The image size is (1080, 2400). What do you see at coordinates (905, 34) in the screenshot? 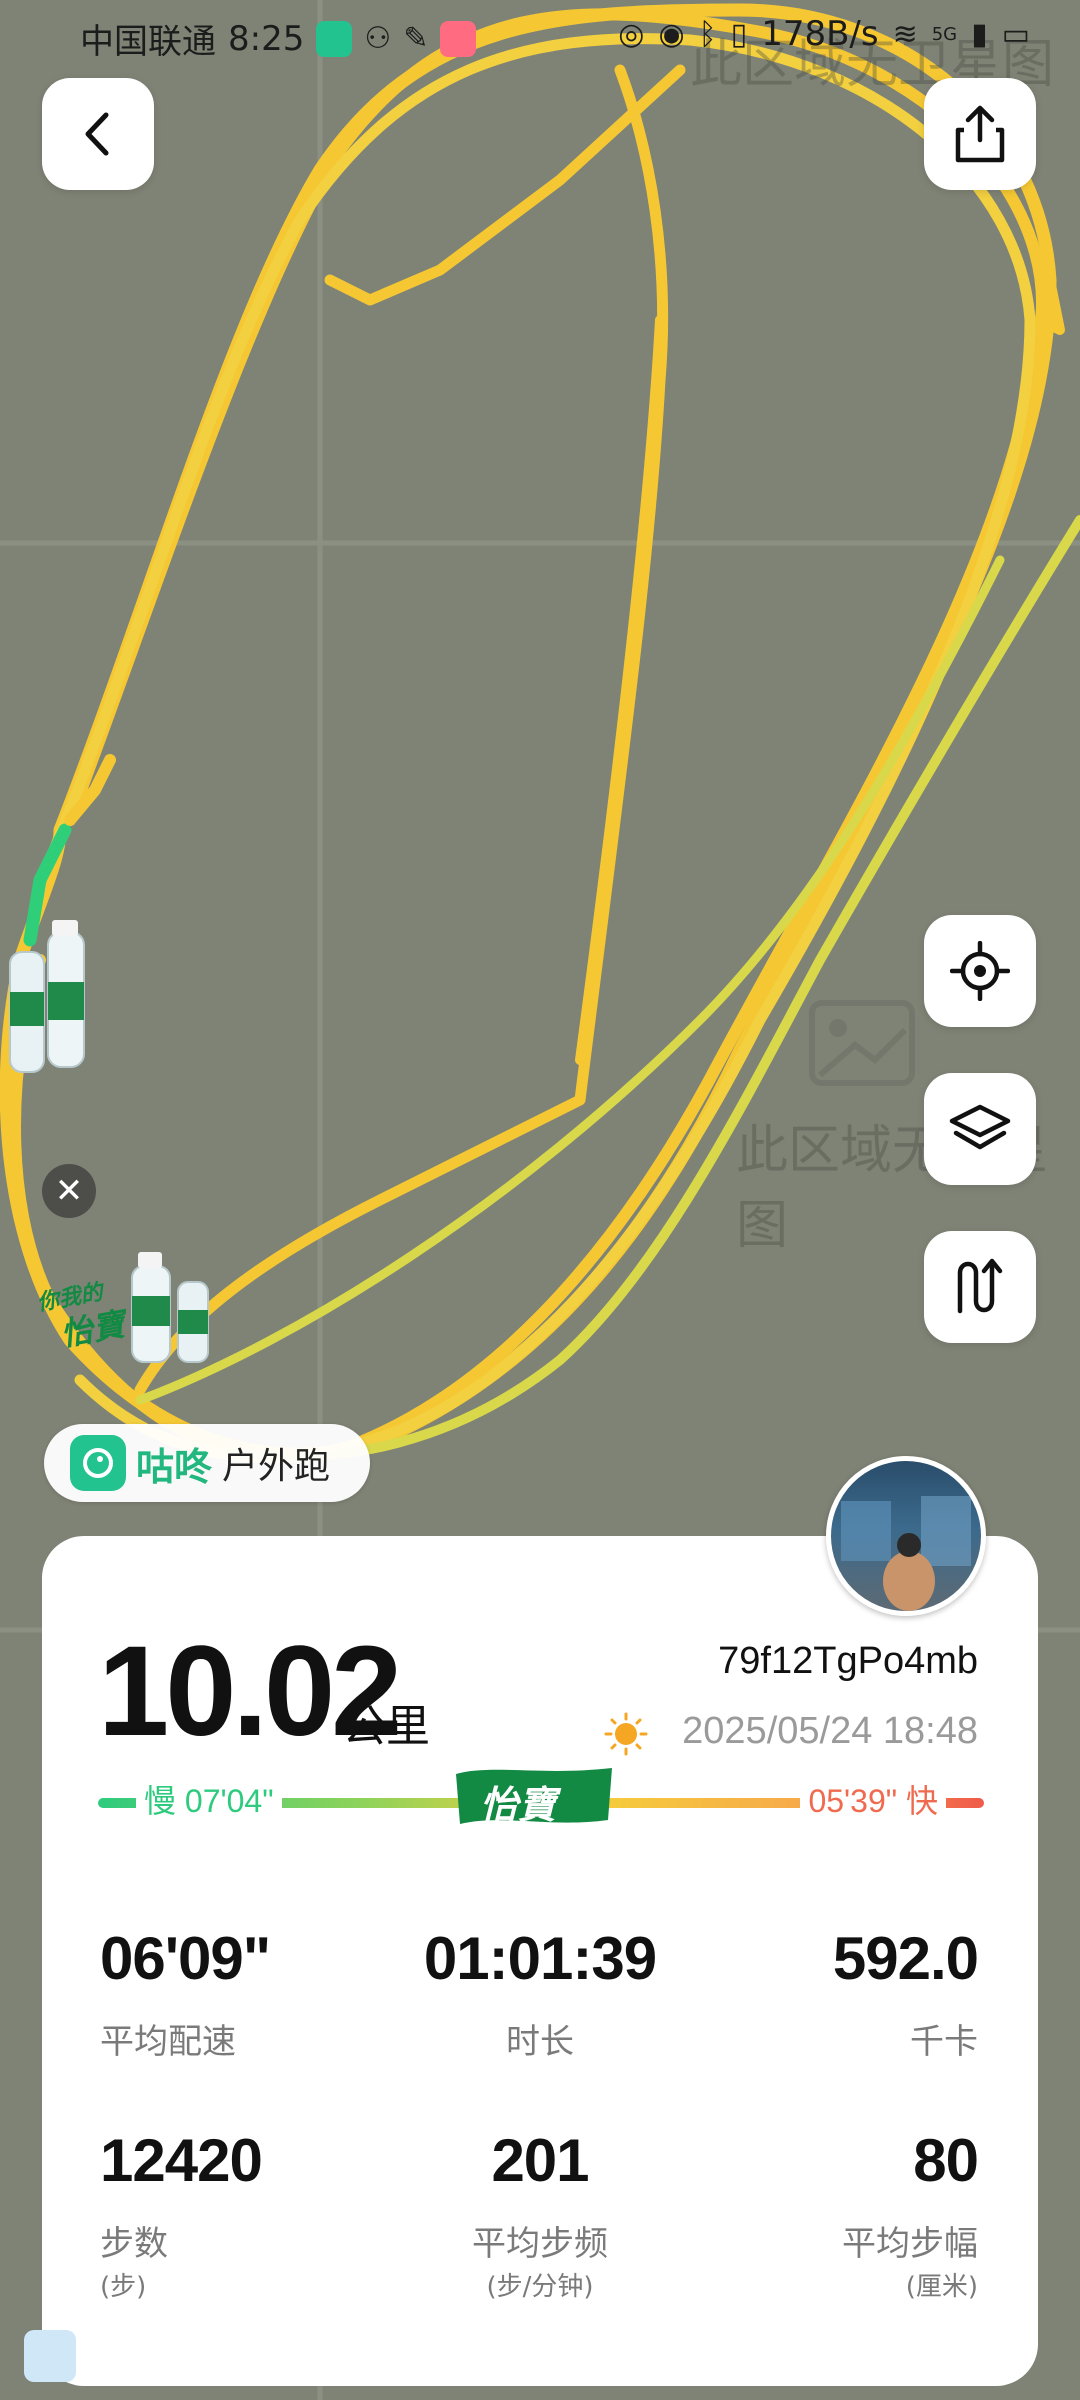
I see `wifi-icon: ≋` at bounding box center [905, 34].